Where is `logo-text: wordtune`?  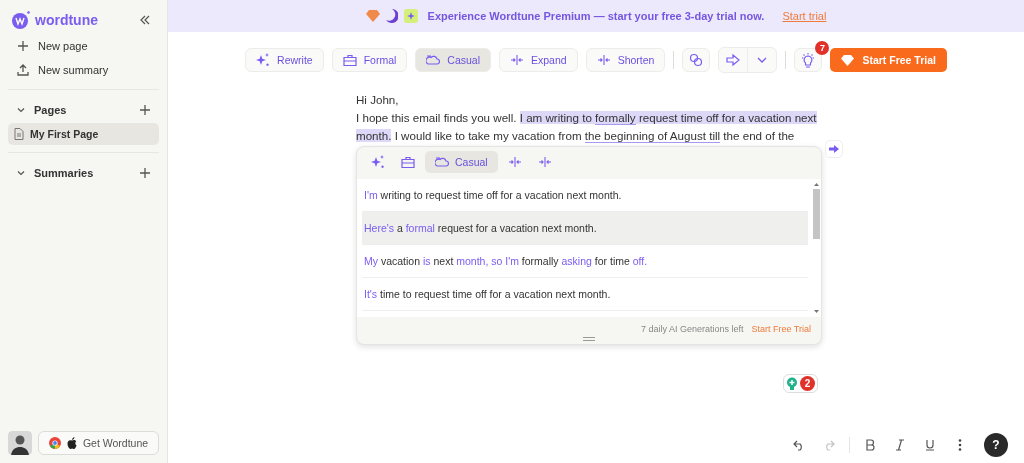 logo-text: wordtune is located at coordinates (66, 20).